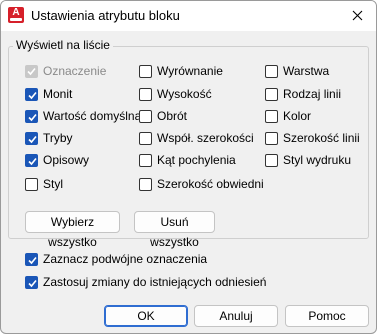 The width and height of the screenshot is (377, 334). I want to click on checkbox-wartosc-domyslna: Wartość domyślna, so click(83, 116).